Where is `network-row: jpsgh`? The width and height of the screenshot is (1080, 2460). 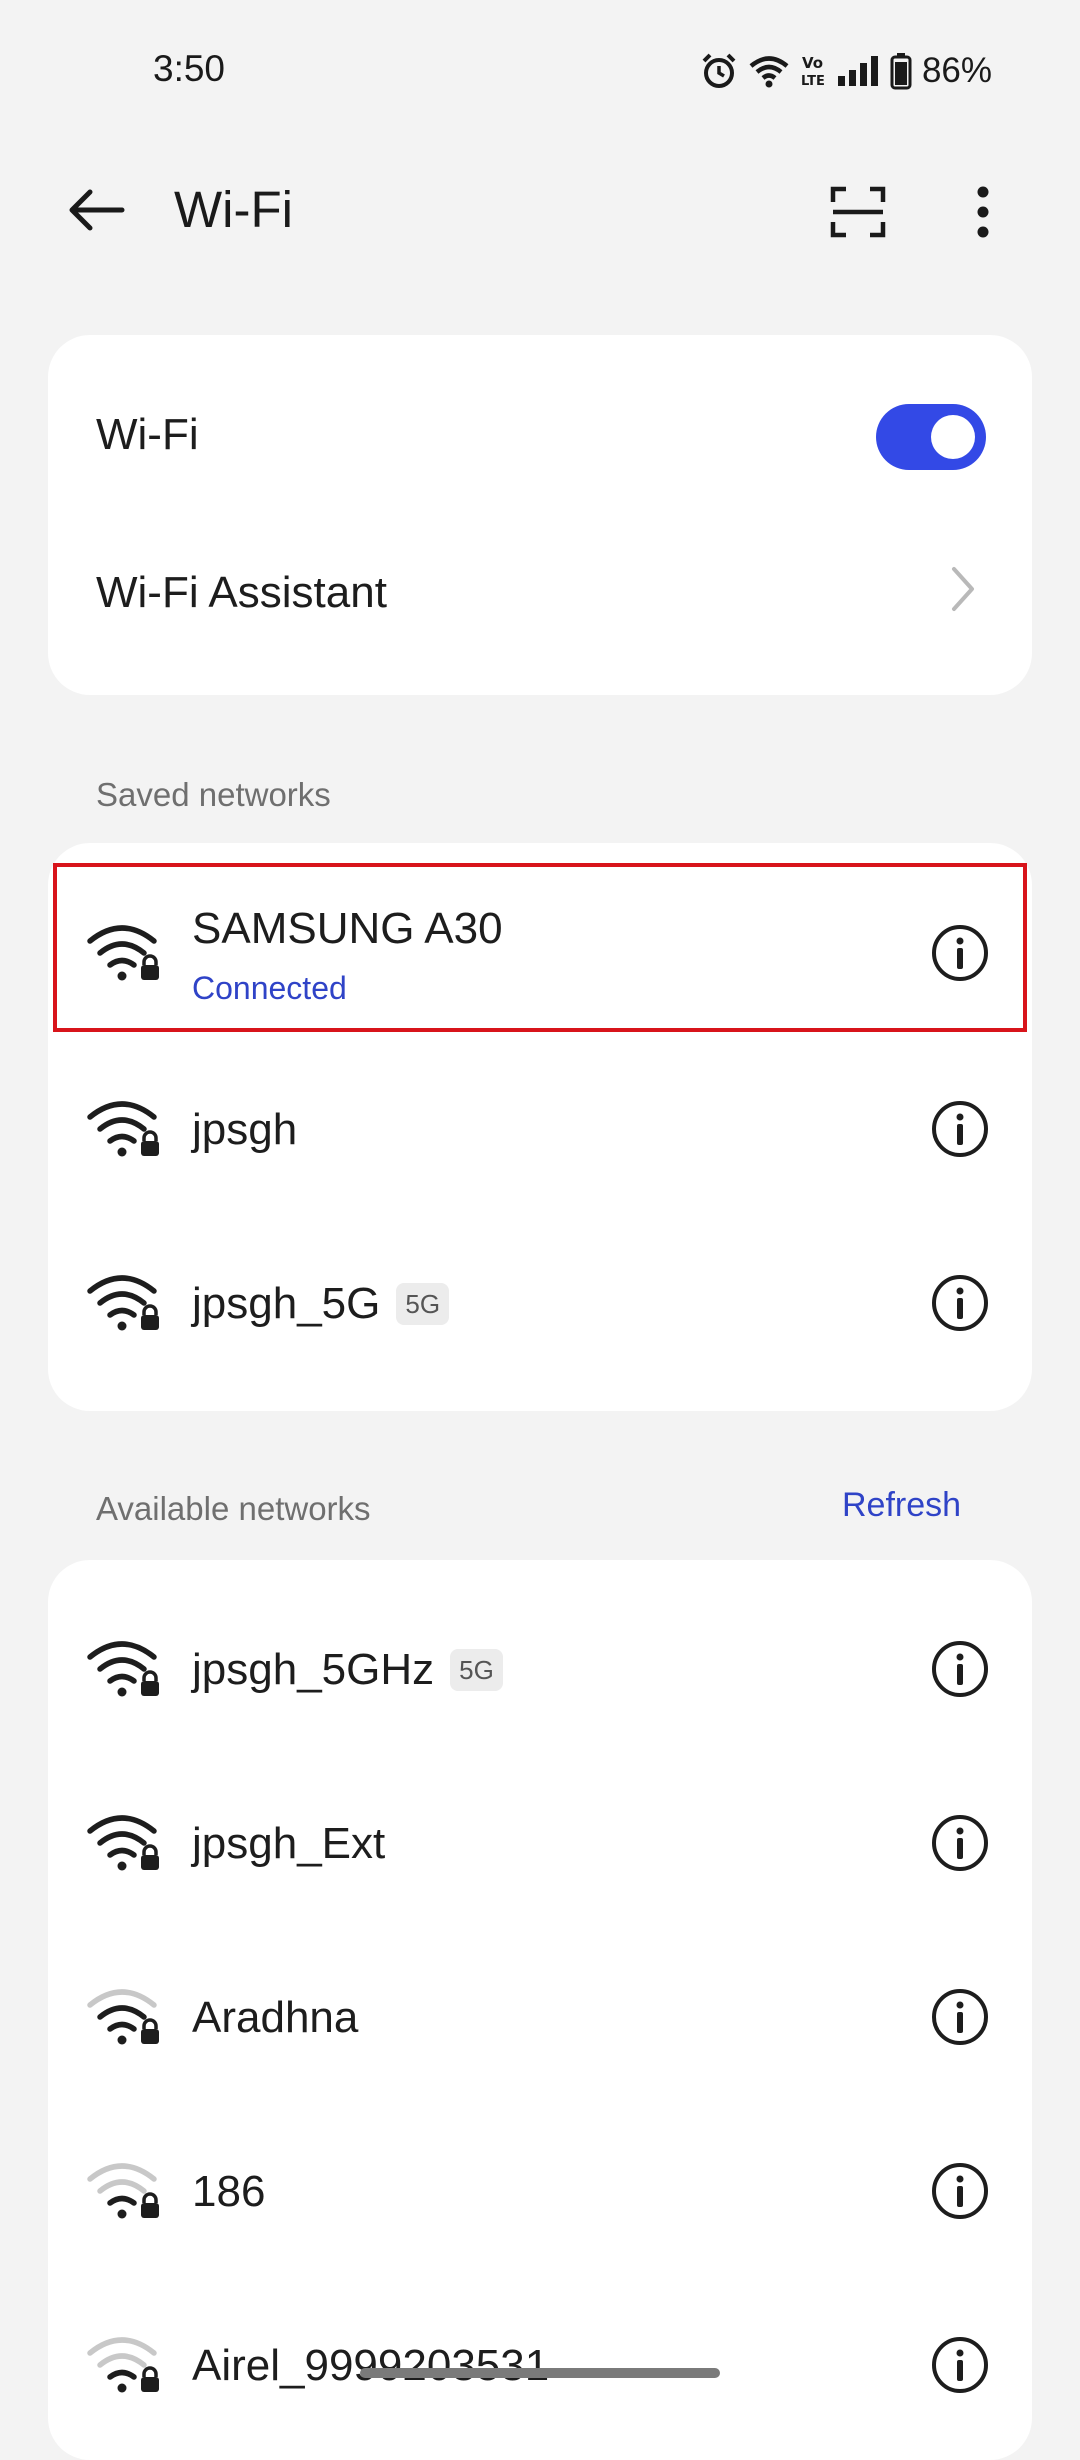 network-row: jpsgh is located at coordinates (540, 1129).